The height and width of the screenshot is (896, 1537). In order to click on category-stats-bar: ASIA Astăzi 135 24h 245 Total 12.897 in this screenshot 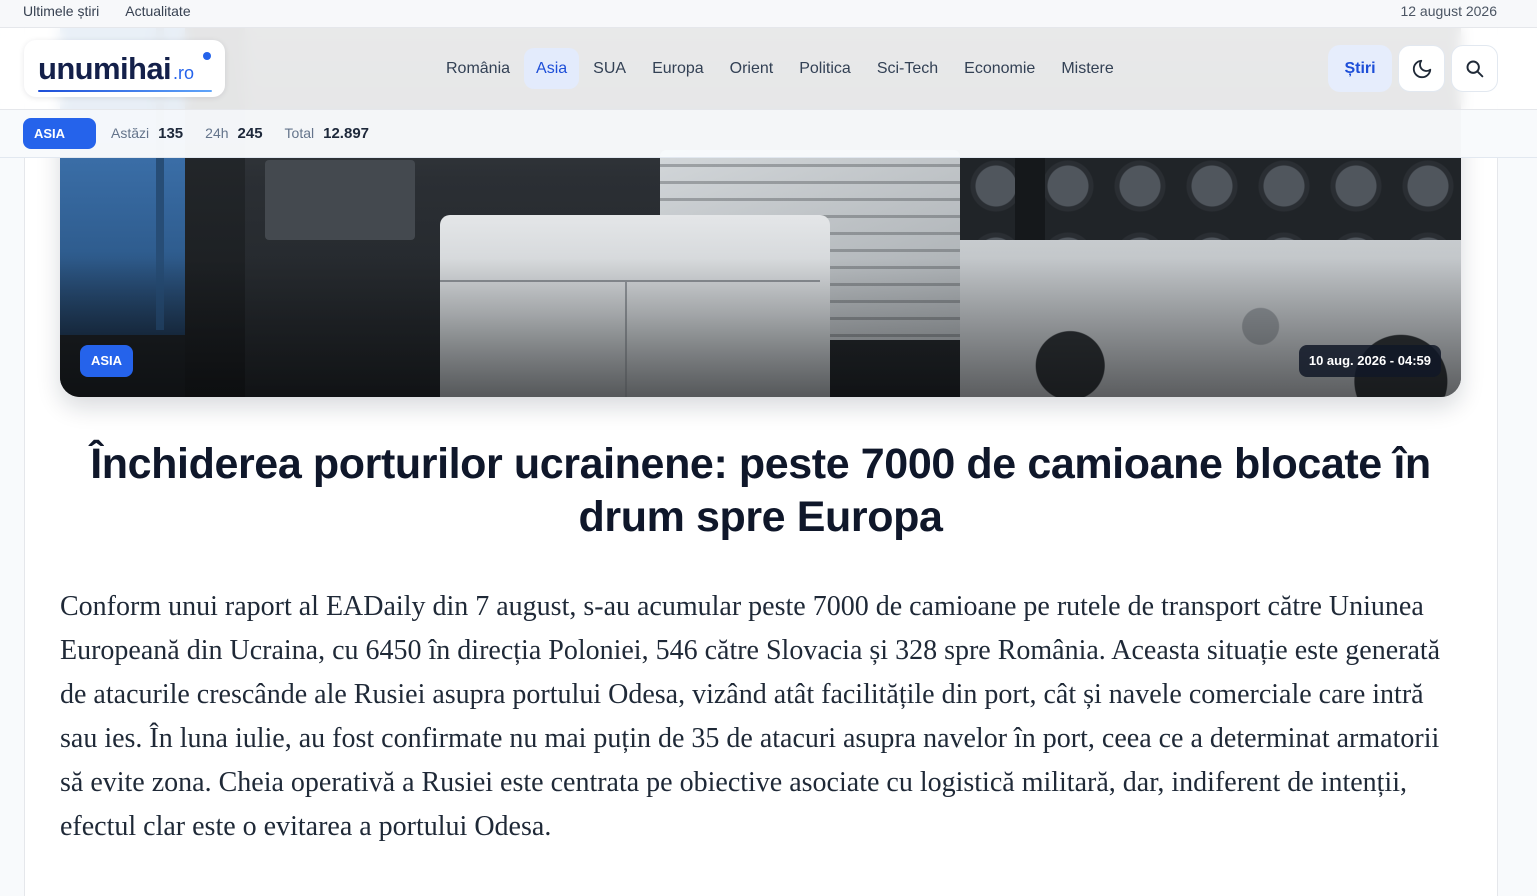, I will do `click(768, 134)`.